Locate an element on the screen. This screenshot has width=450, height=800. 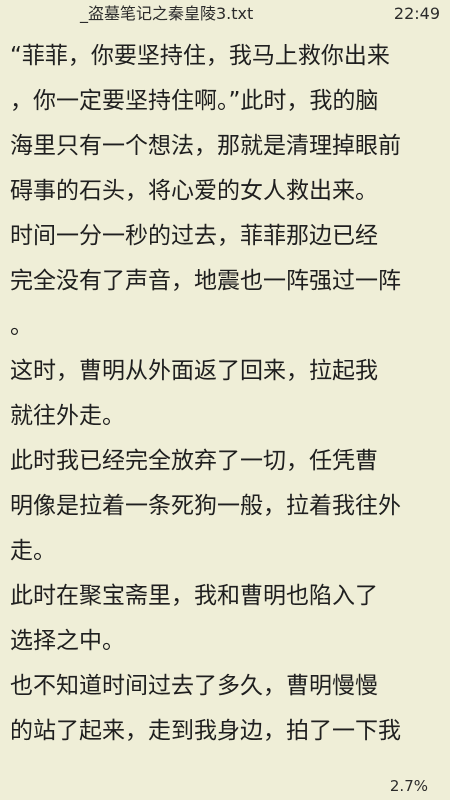
text-line: 走。 is located at coordinates (33, 551).